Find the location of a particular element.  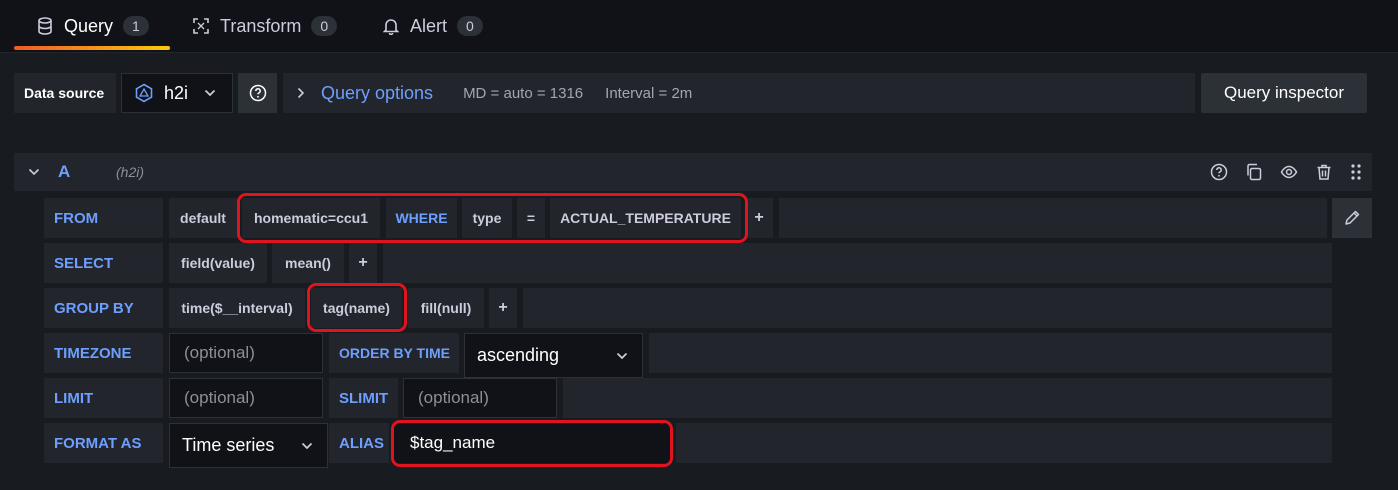

select-row-filler is located at coordinates (857, 263).